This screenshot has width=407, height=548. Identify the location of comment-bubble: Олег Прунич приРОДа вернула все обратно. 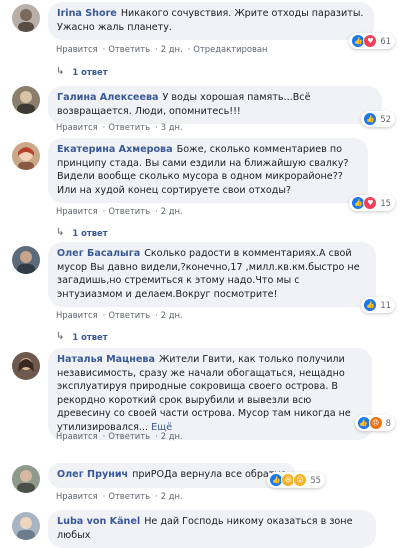
(172, 475).